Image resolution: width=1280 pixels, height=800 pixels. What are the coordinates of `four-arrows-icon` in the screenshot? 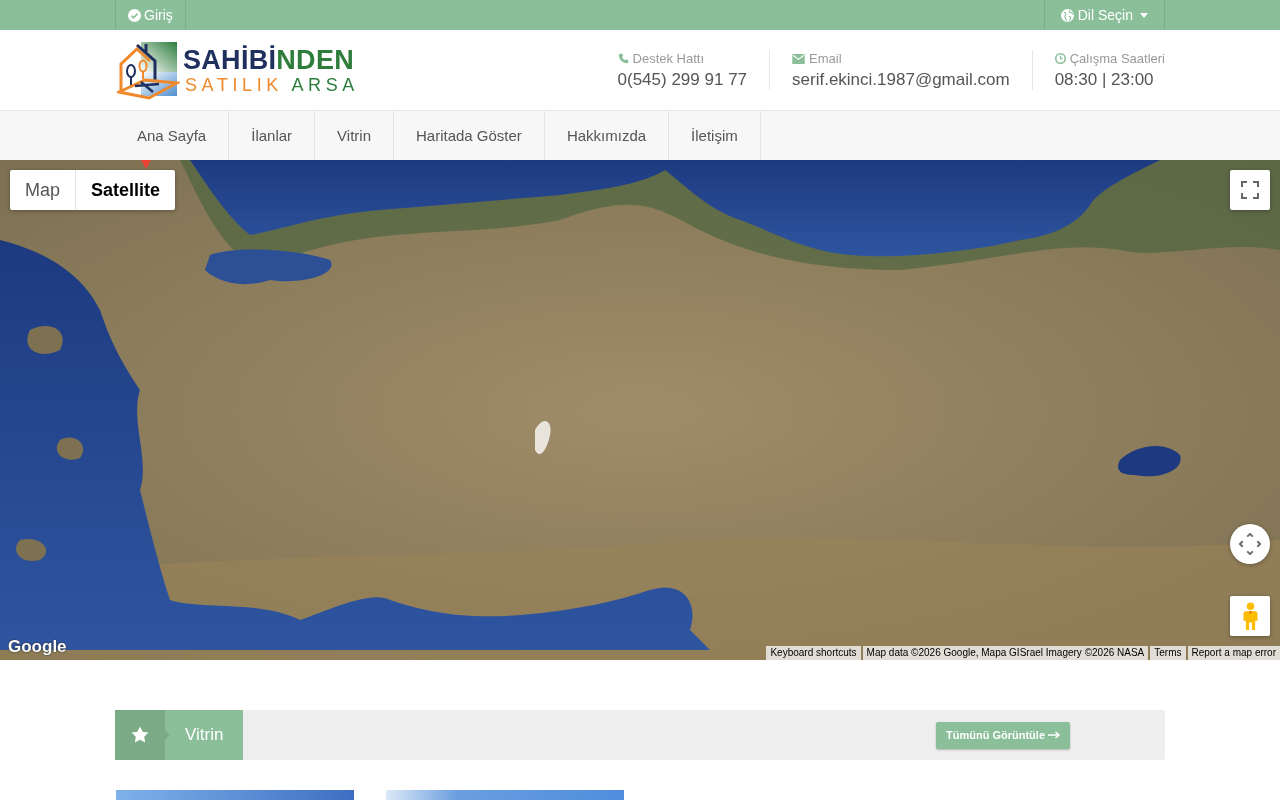 It's located at (1250, 544).